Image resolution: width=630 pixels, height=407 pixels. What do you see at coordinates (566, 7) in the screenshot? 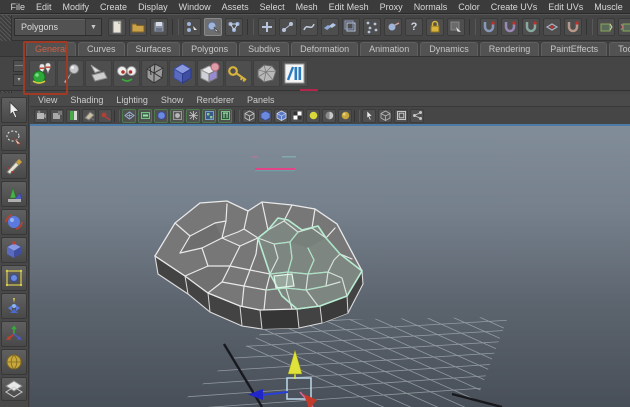
I see `menu-edit-uvs: Edit UVs` at bounding box center [566, 7].